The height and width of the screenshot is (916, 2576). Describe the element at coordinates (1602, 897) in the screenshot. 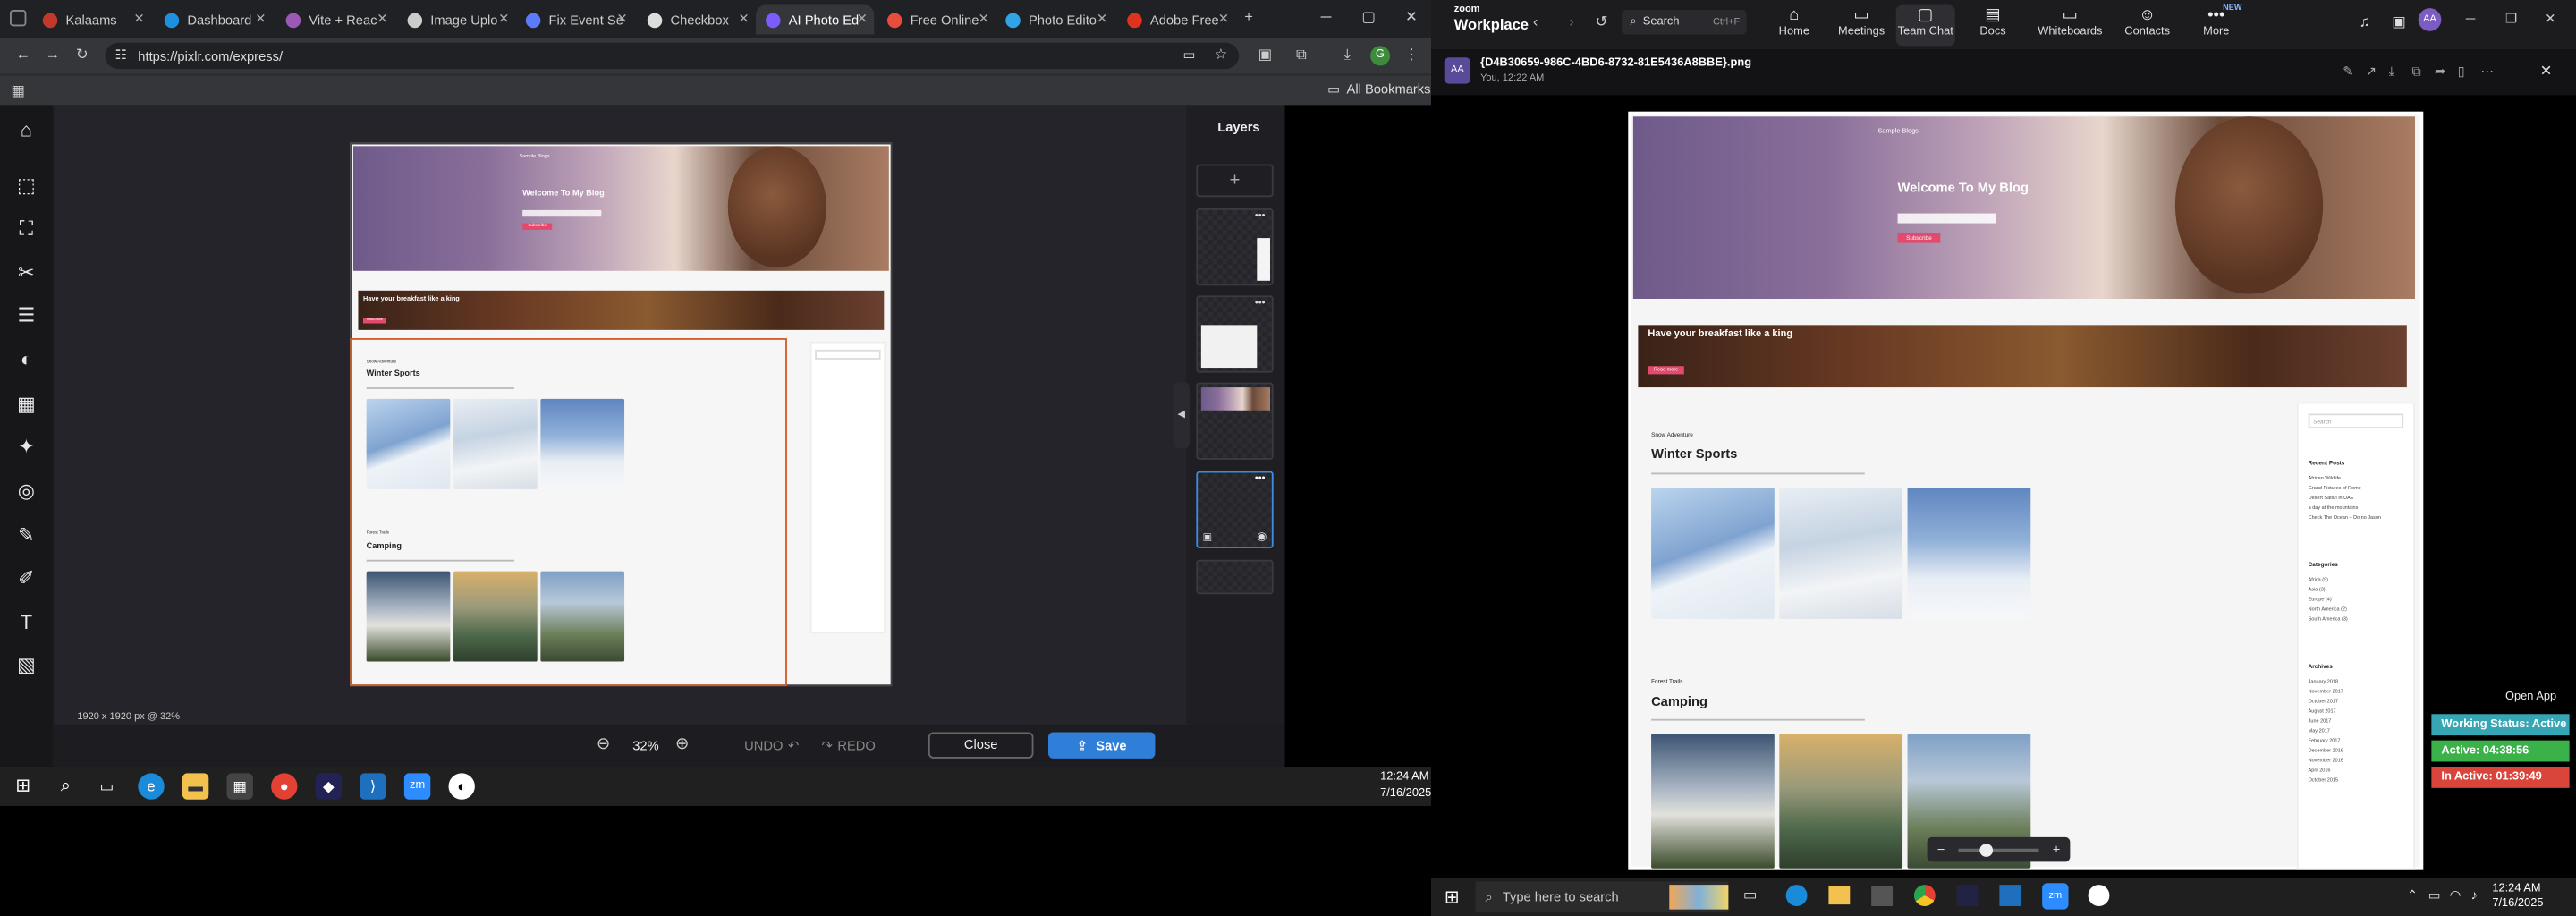

I see `taskbar-search-box: ⌕ Type here to search` at that location.